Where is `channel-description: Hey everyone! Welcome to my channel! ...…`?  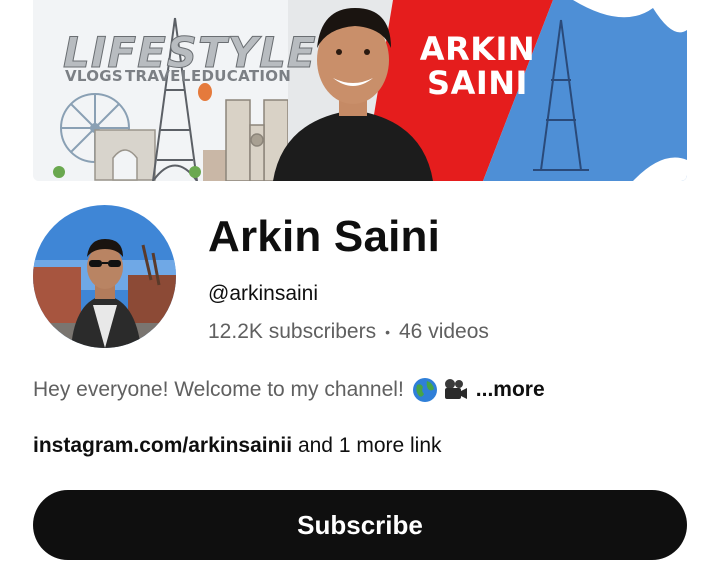 channel-description: Hey everyone! Welcome to my channel! ...… is located at coordinates (289, 390).